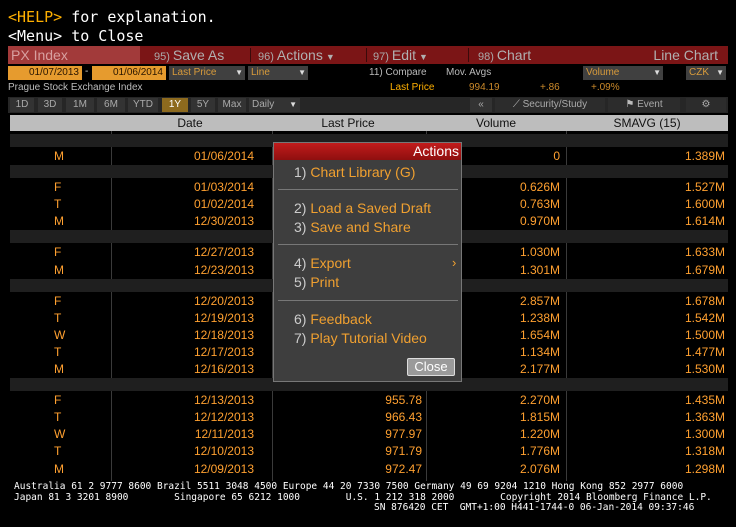 This screenshot has width=736, height=527. Describe the element at coordinates (59, 469) in the screenshot. I see `day-cell: M` at that location.